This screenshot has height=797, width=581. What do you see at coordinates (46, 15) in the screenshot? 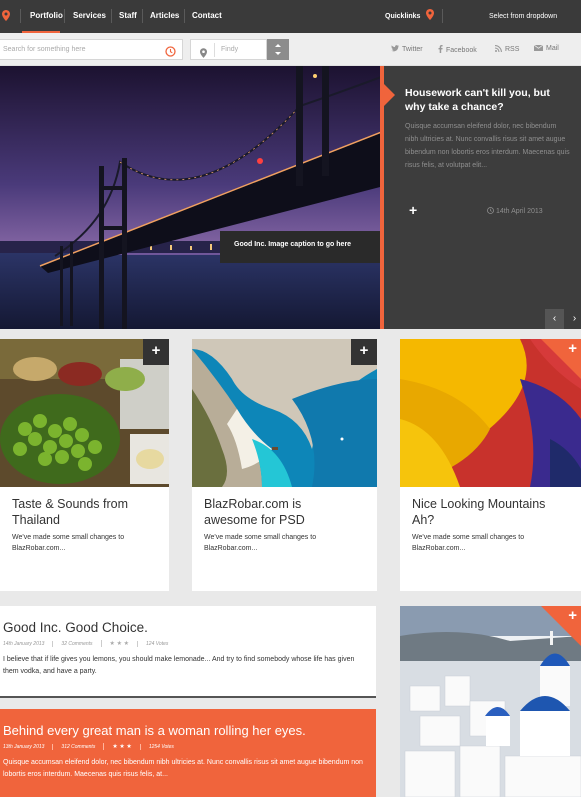
I see `nav-item-portfolio: Portfolio` at bounding box center [46, 15].